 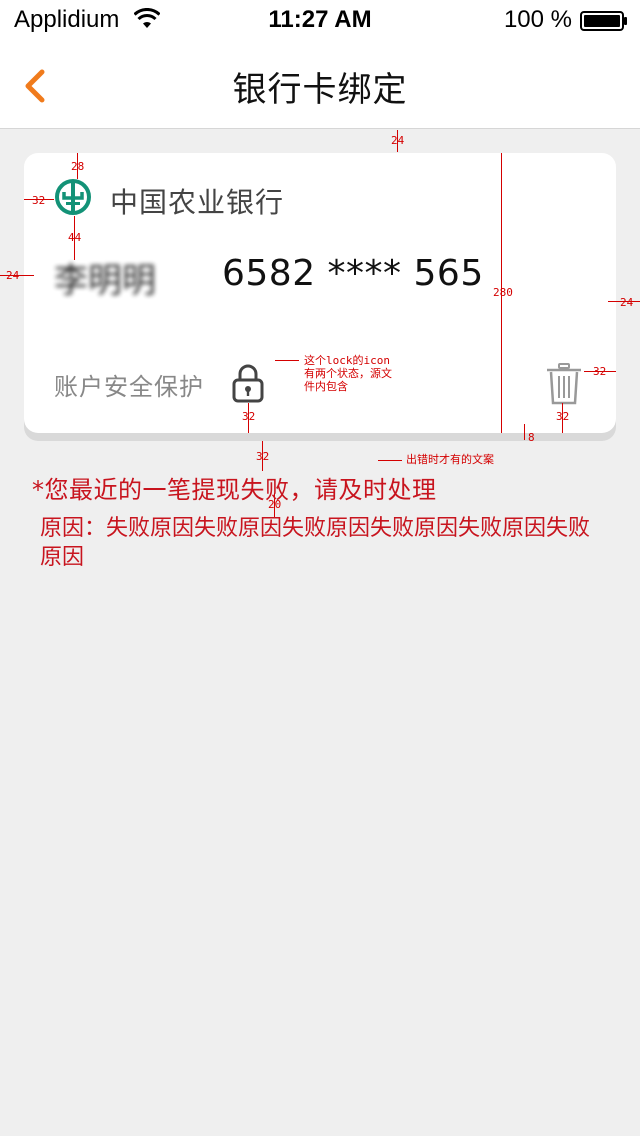 I want to click on battery-percent: 100 %, so click(x=537, y=19).